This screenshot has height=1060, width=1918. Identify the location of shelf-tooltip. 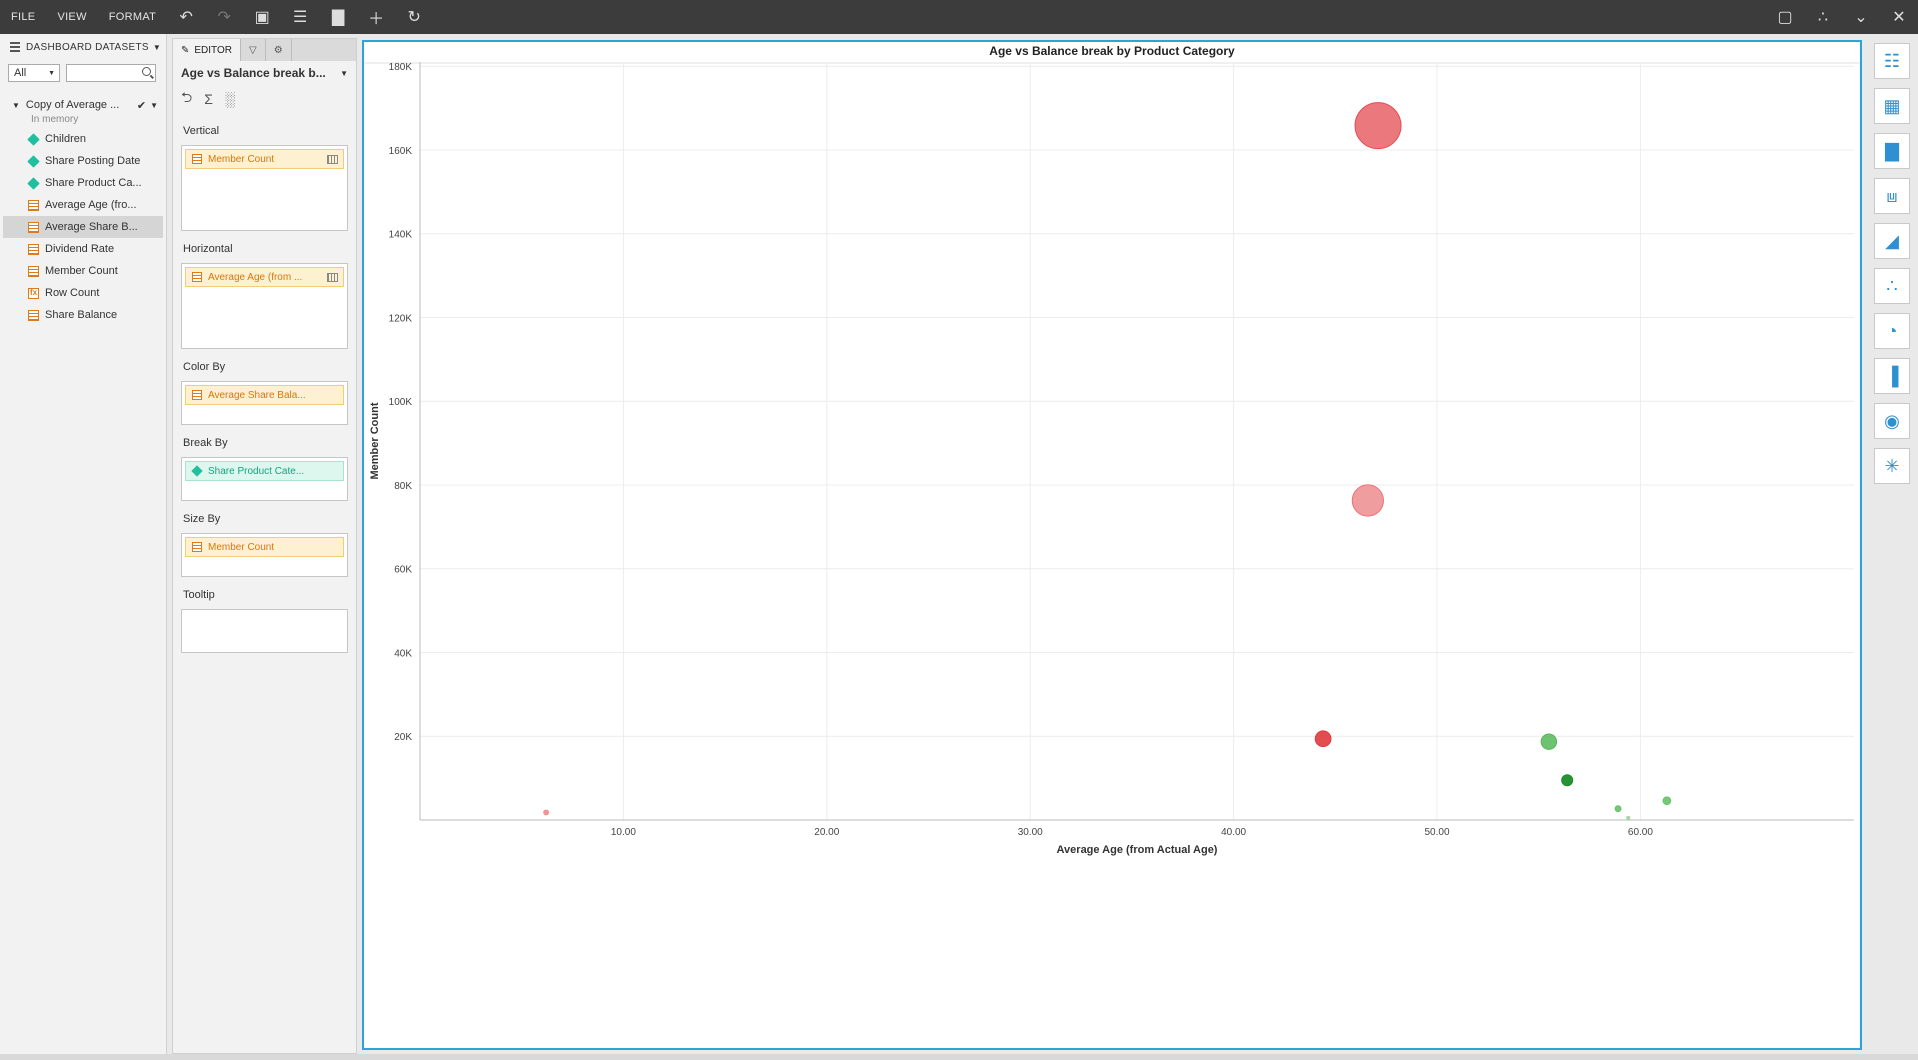
(264, 631).